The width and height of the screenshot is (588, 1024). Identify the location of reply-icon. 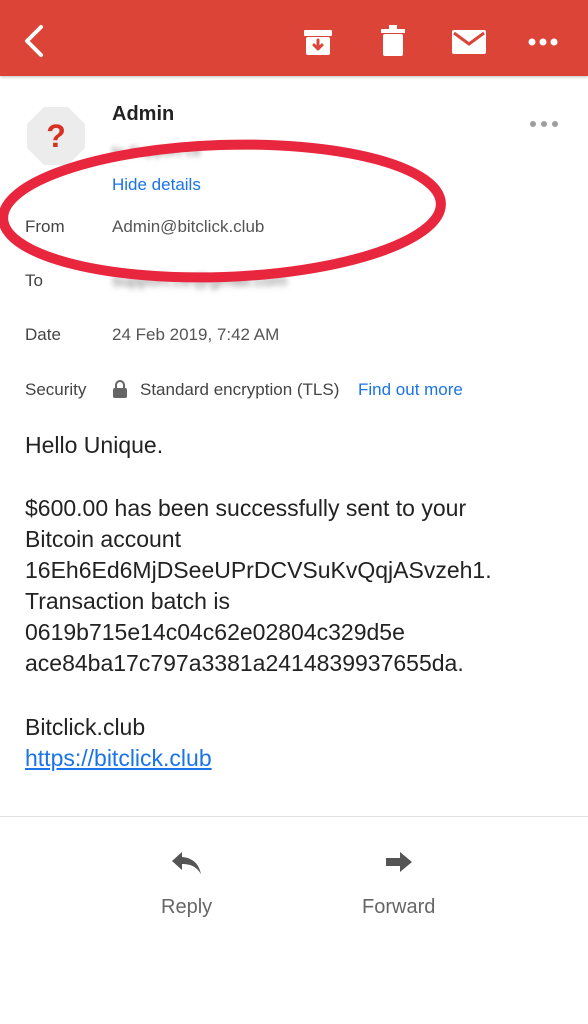
(187, 863).